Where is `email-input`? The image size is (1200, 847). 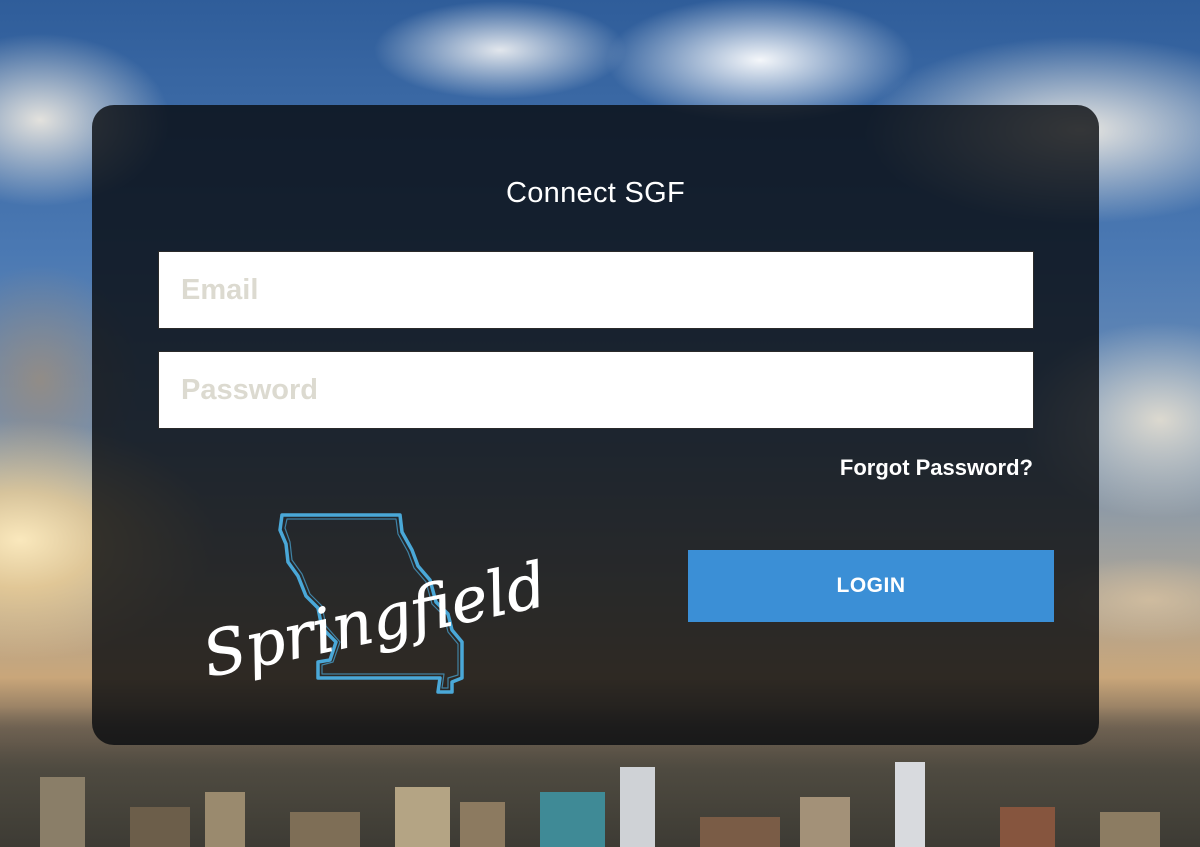 email-input is located at coordinates (596, 290).